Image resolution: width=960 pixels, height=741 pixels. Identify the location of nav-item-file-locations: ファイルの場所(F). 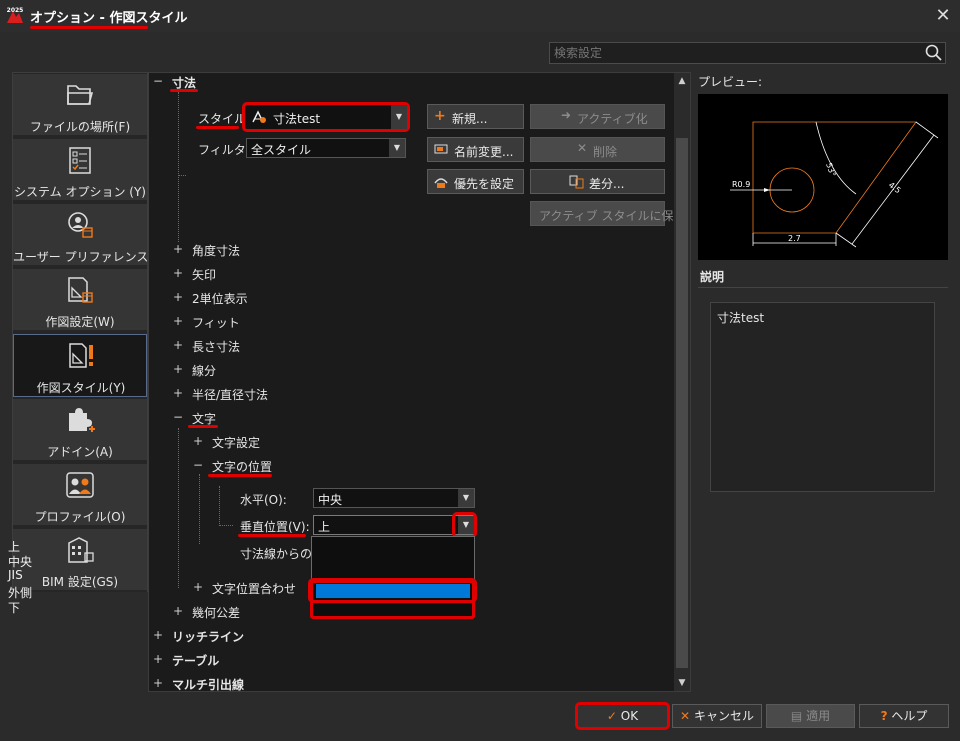
(80, 105).